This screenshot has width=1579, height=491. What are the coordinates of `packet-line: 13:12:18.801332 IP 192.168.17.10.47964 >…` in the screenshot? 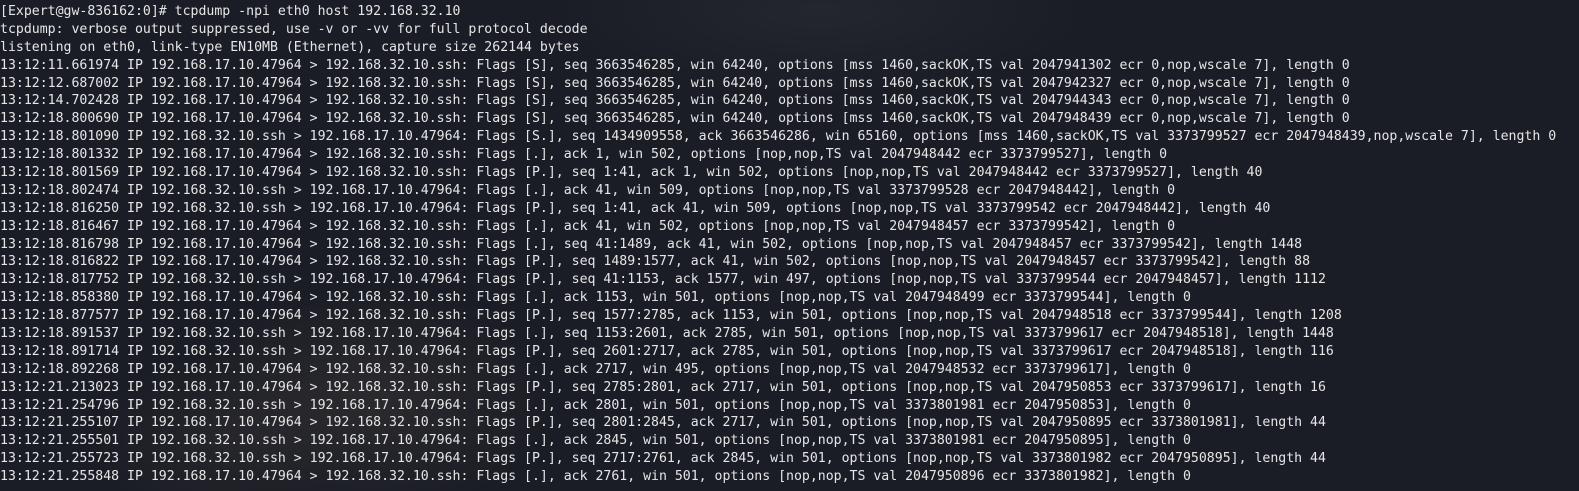 It's located at (584, 155).